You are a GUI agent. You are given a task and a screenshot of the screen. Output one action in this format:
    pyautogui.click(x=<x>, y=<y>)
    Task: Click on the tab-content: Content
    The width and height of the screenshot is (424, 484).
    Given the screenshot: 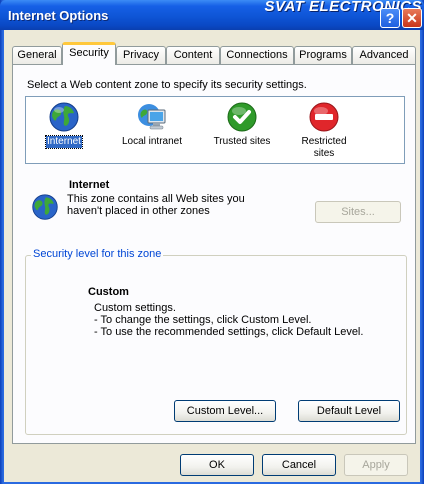 What is the action you would take?
    pyautogui.click(x=193, y=55)
    